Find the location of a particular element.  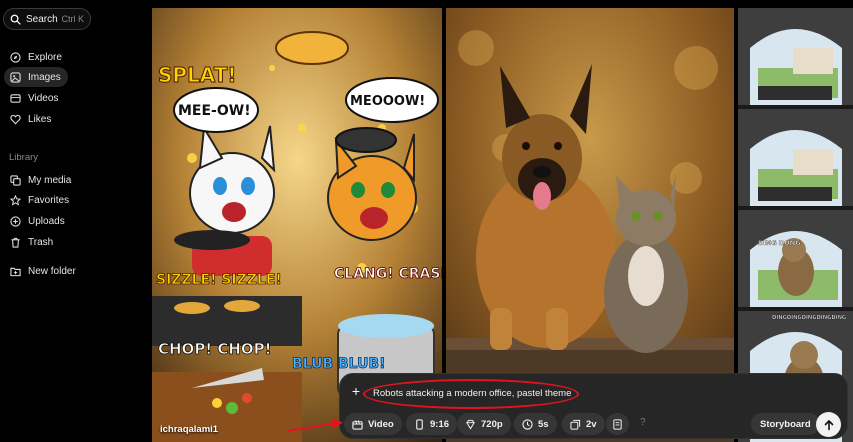

sidebar-item-label: Explore is located at coordinates (45, 57).